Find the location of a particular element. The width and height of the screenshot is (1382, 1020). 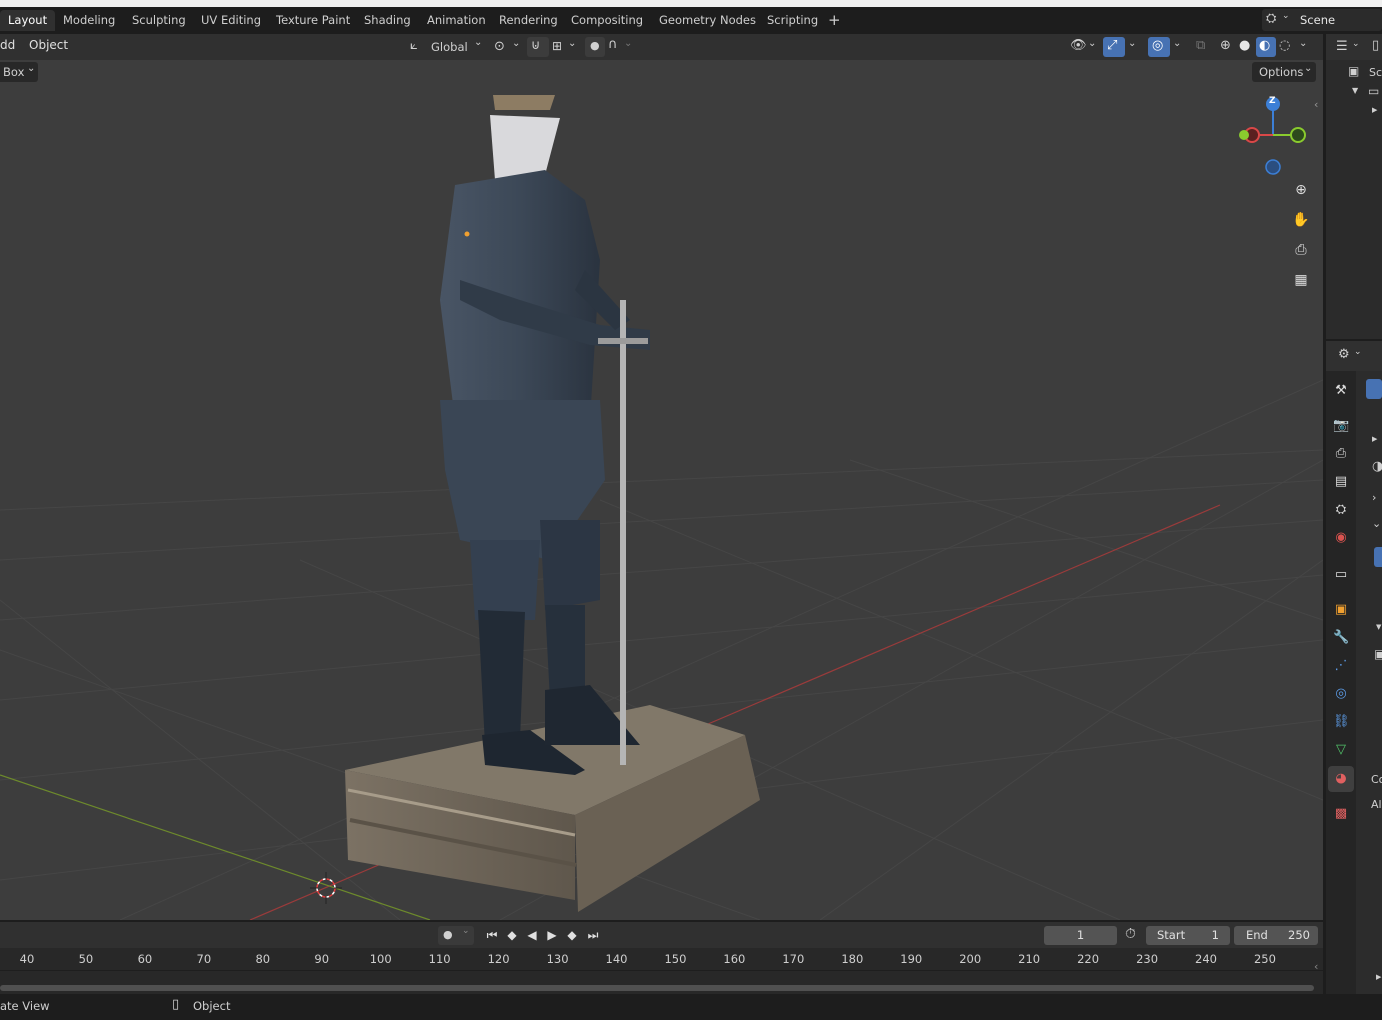

menu-object: Object is located at coordinates (48, 45).